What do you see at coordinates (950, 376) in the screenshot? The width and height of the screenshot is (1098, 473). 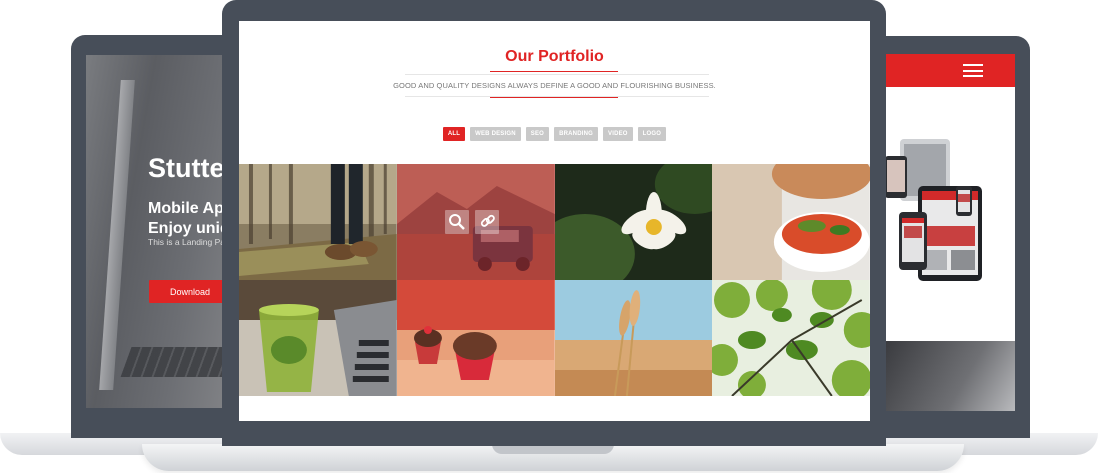 I see `keyboard-photo-strip` at bounding box center [950, 376].